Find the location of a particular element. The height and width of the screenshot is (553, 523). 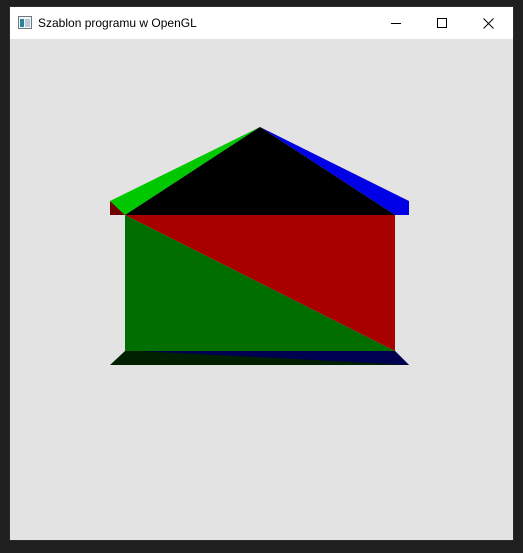

maximize-icon is located at coordinates (442, 23).